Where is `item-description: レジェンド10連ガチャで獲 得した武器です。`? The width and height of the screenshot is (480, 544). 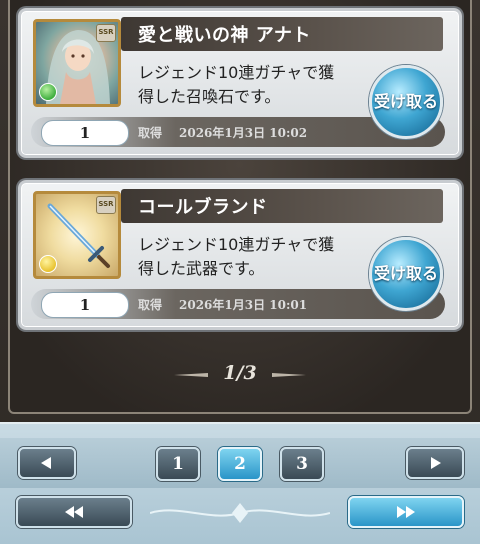 item-description: レジェンド10連ガチャで獲 得した武器です。 is located at coordinates (253, 257).